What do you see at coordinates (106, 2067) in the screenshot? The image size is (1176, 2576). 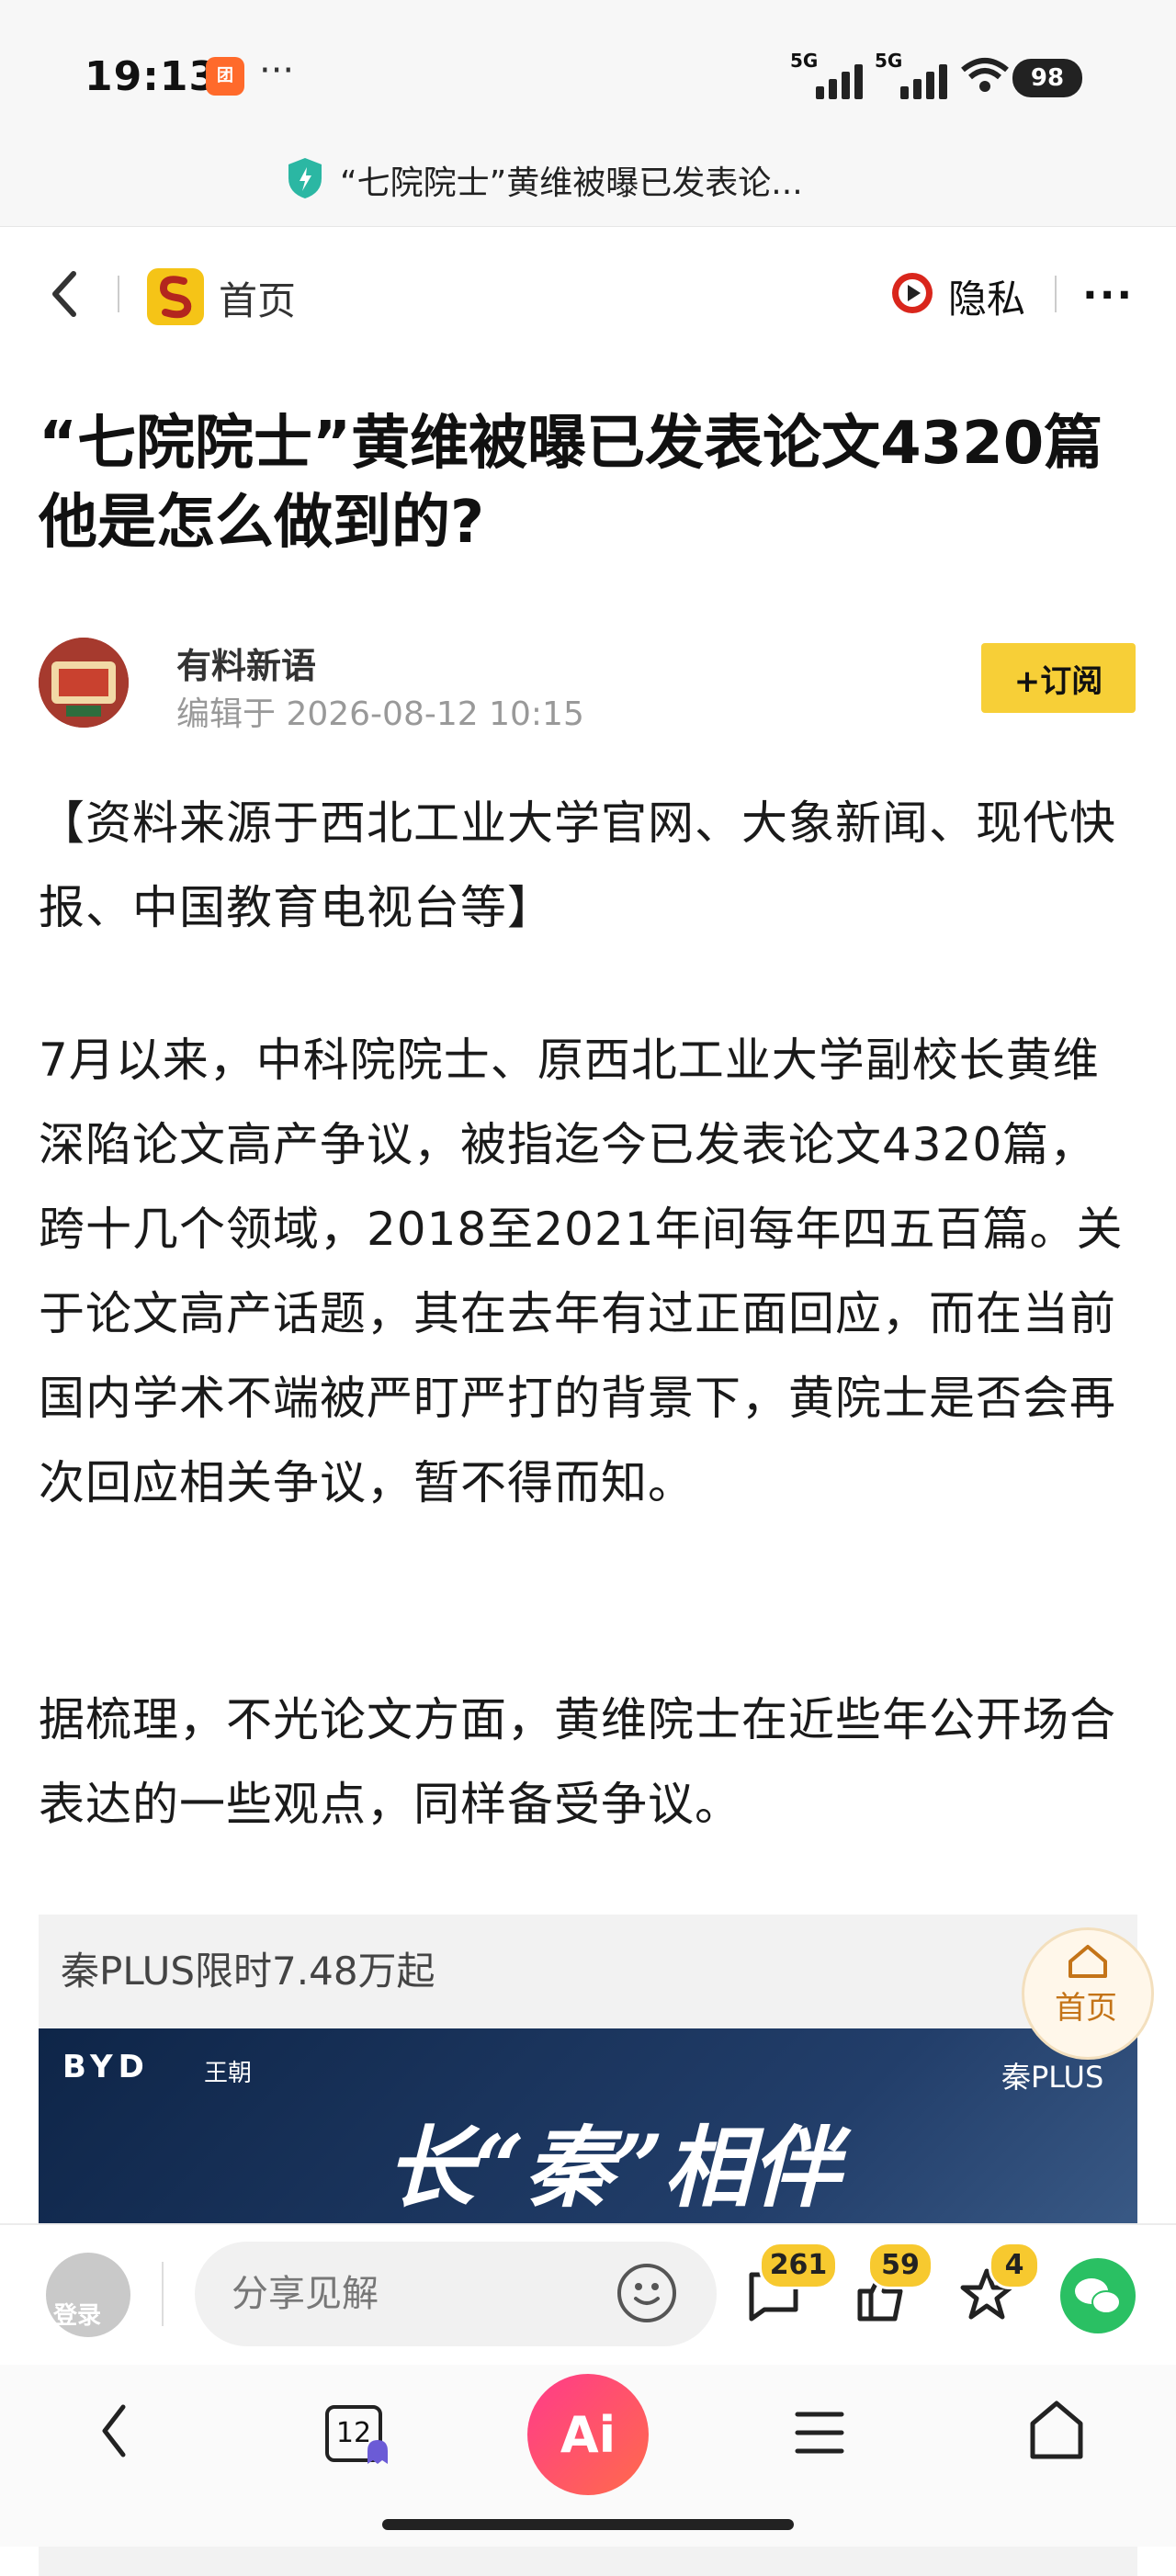 I see `ad-brand-logo: BYD` at bounding box center [106, 2067].